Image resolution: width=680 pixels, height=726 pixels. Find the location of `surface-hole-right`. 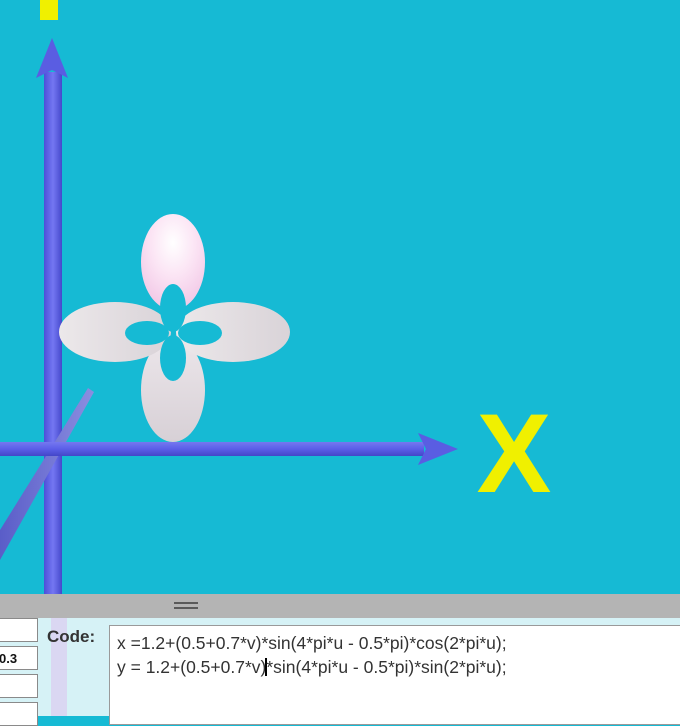

surface-hole-right is located at coordinates (200, 333).